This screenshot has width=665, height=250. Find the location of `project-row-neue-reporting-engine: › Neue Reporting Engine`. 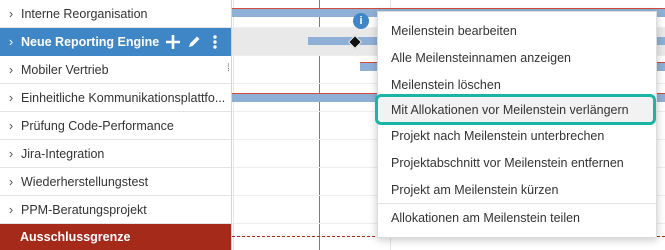

project-row-neue-reporting-engine: › Neue Reporting Engine is located at coordinates (115, 42).